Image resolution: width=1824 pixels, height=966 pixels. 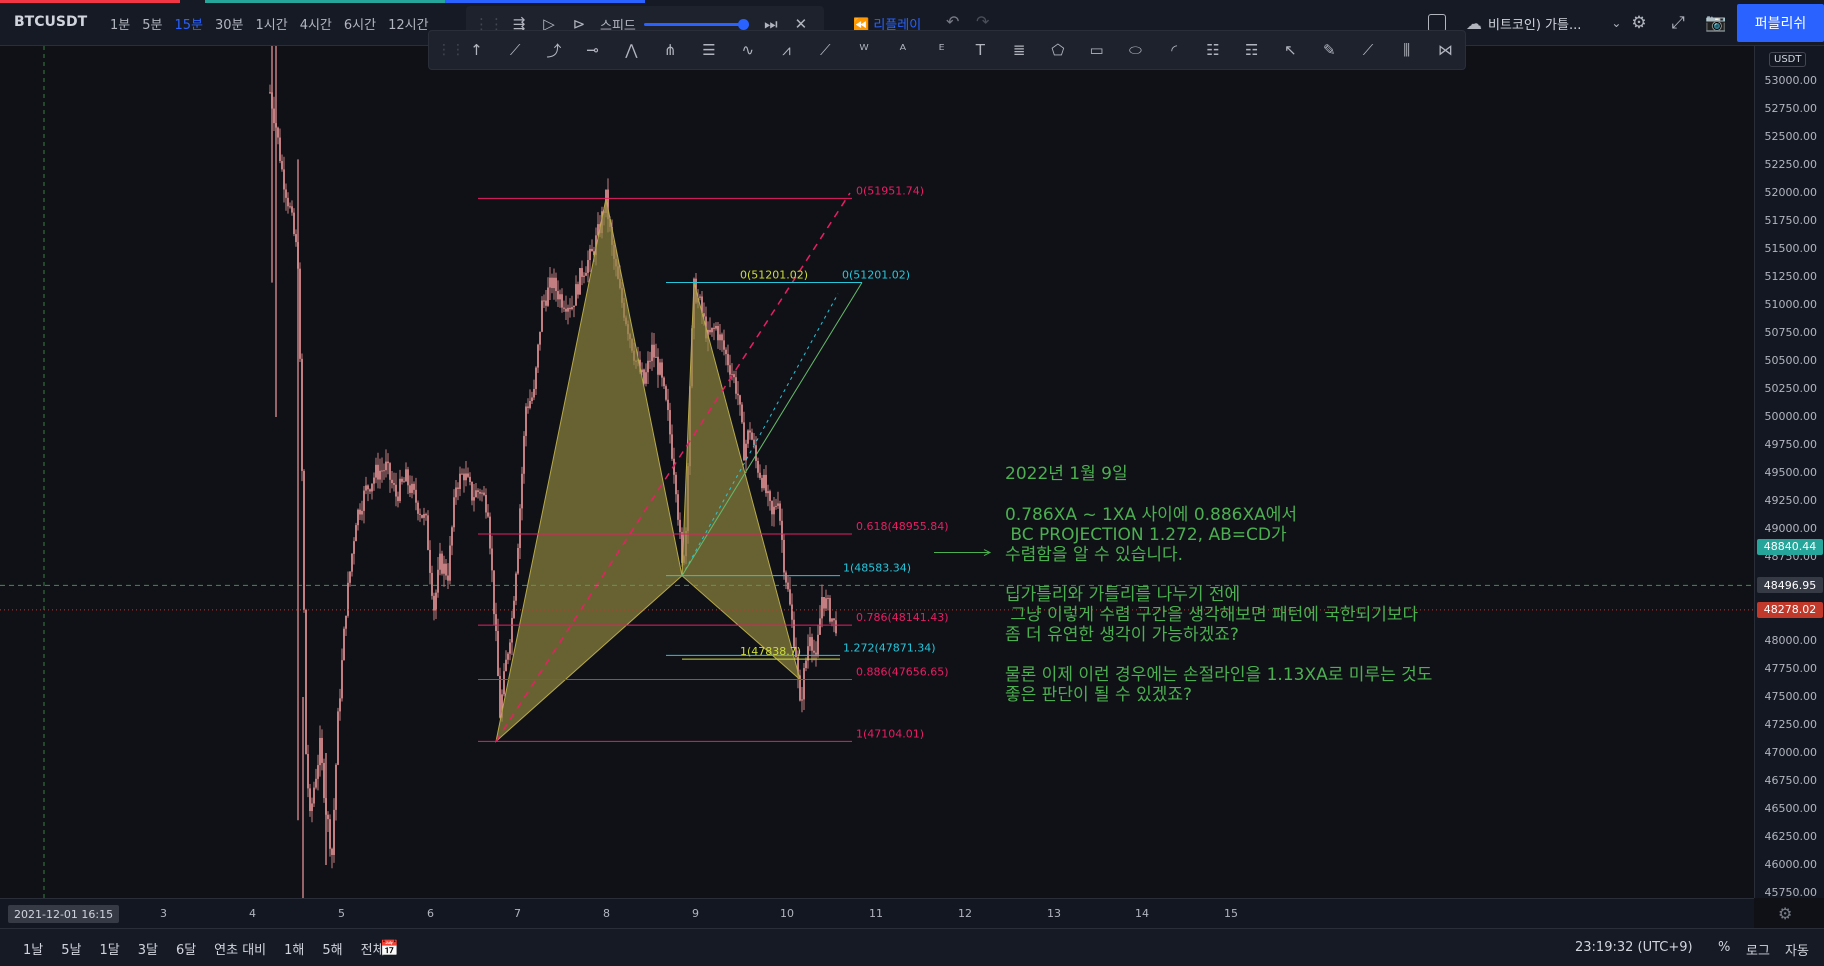 What do you see at coordinates (1678, 23) in the screenshot?
I see `fullscreen-icon: ⤢` at bounding box center [1678, 23].